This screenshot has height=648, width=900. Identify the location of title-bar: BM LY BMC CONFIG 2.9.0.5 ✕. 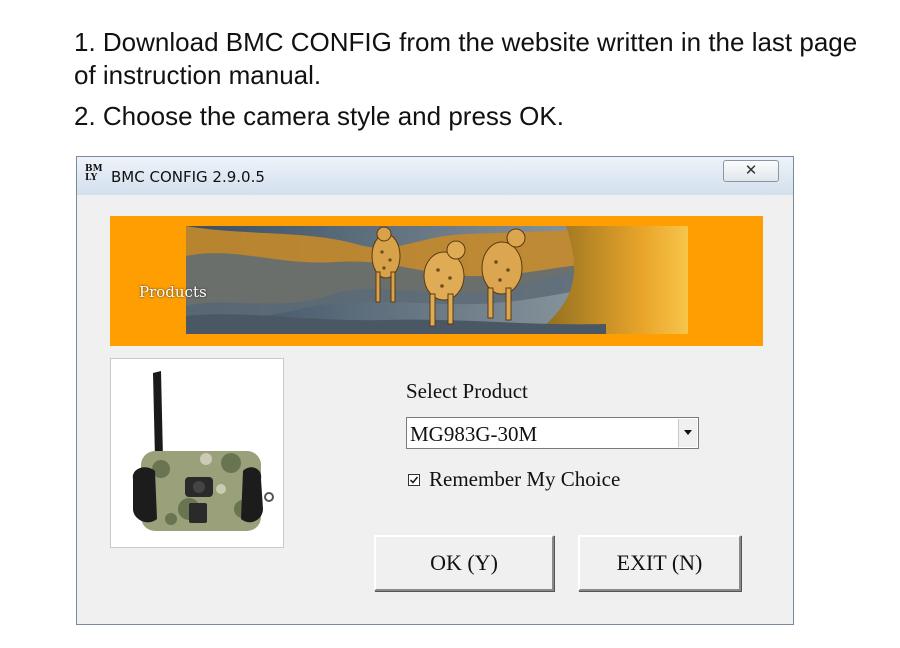
(435, 176).